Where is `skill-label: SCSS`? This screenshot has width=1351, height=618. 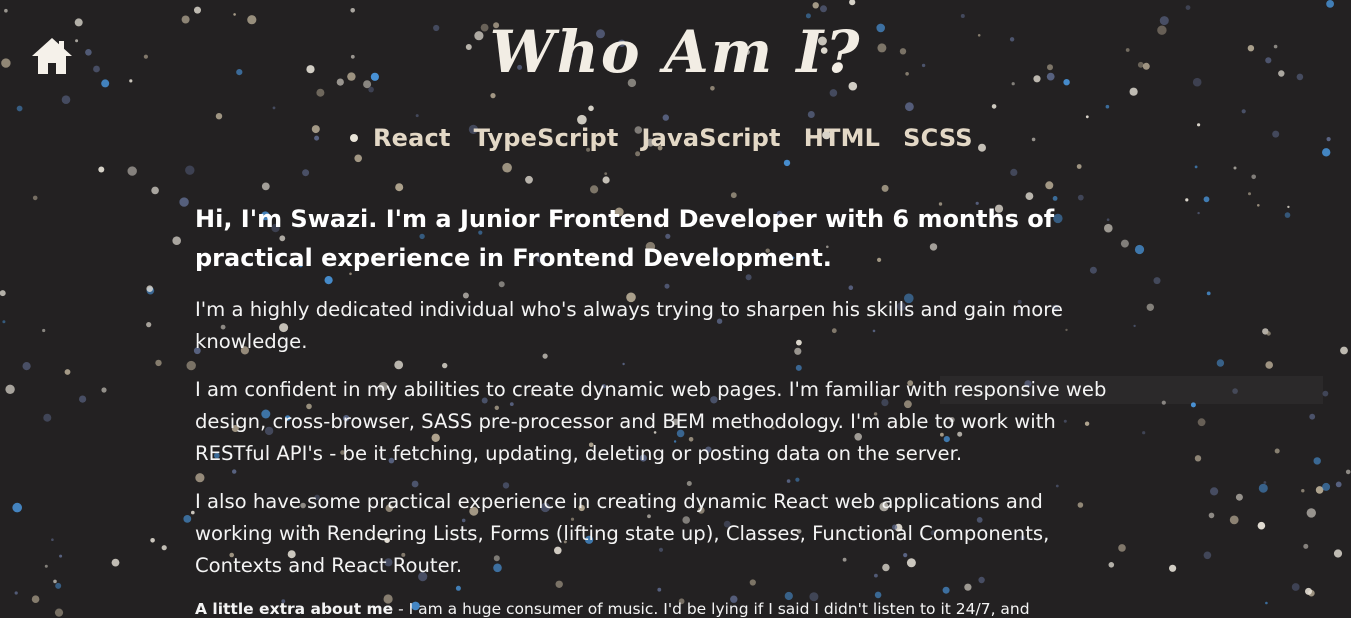 skill-label: SCSS is located at coordinates (938, 138).